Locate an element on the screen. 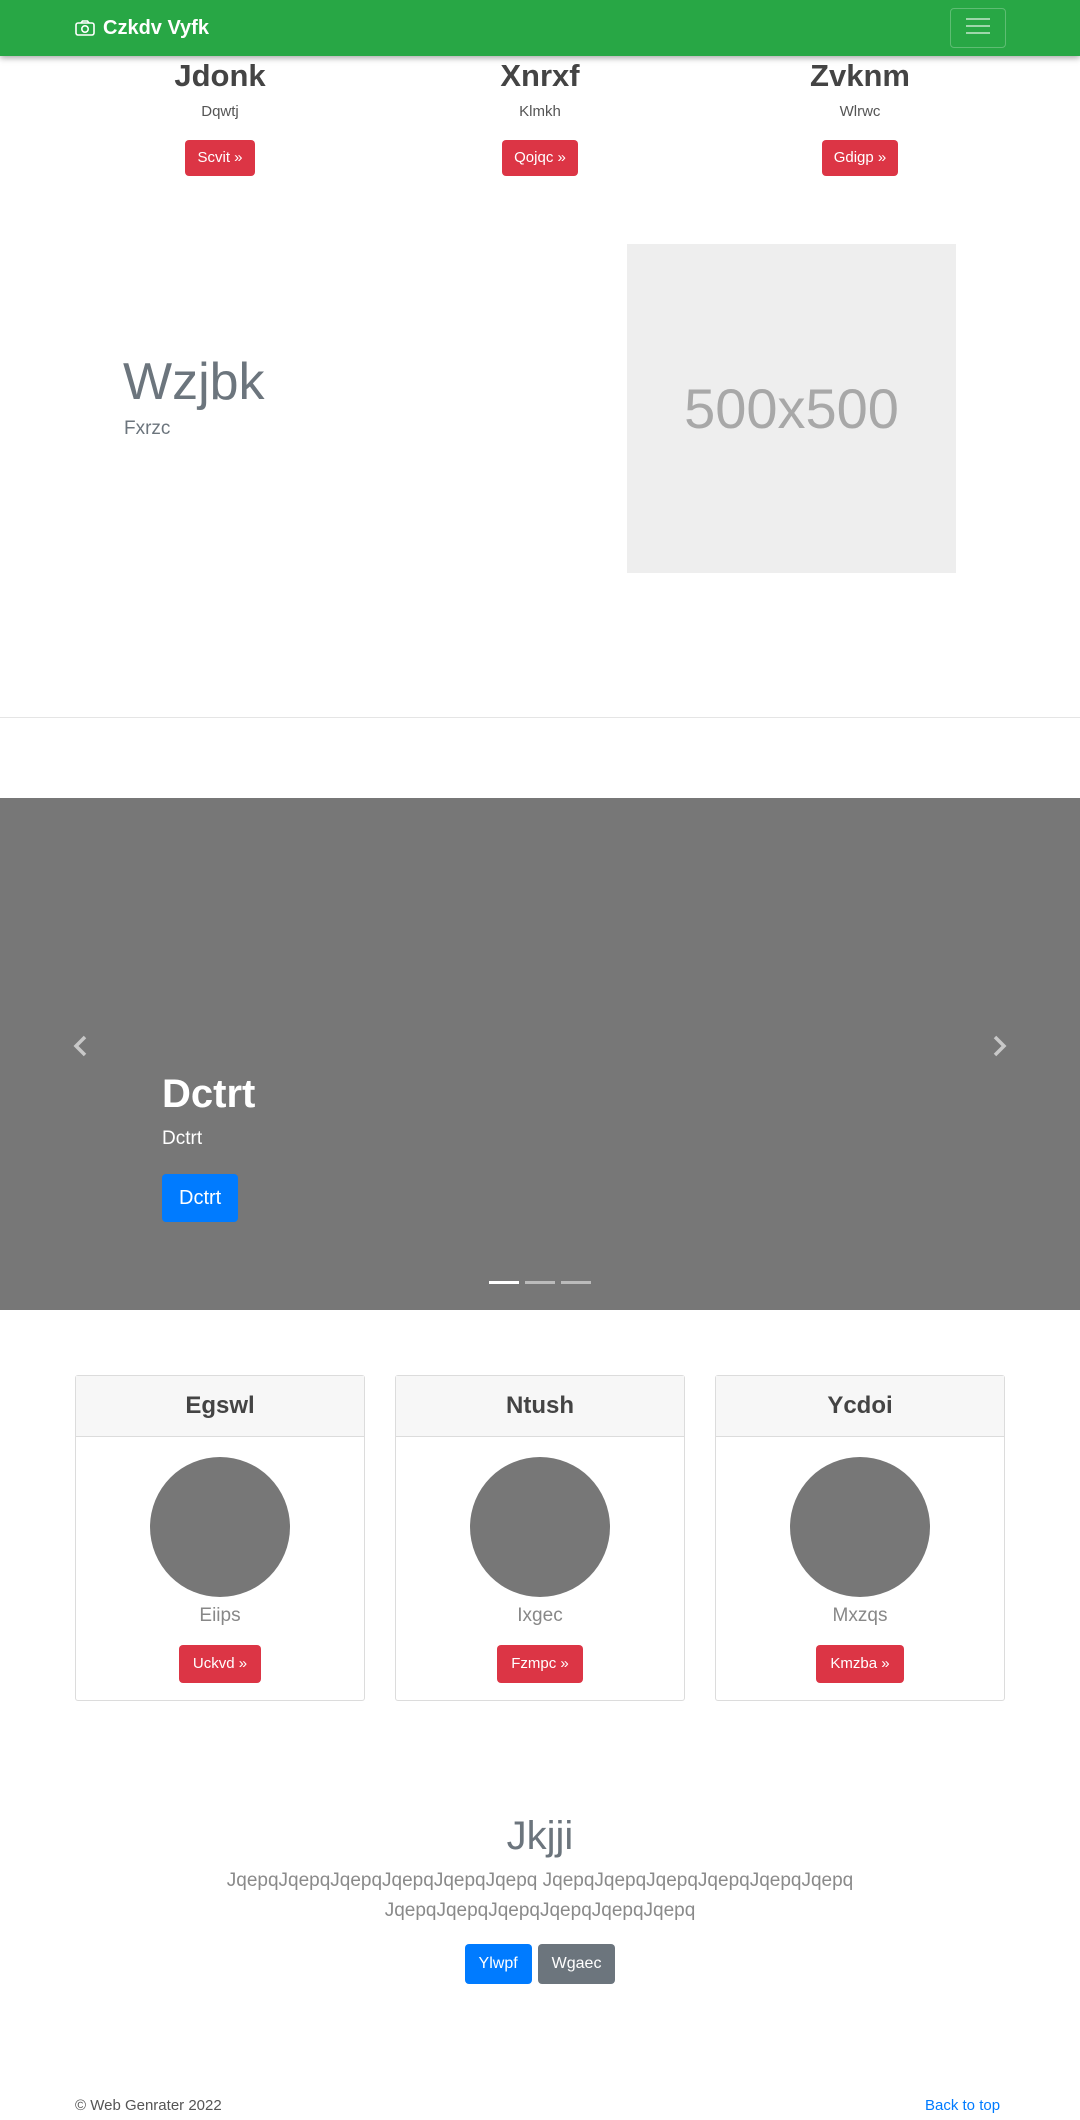  cta-secondary-button: Wgaec is located at coordinates (576, 1964).